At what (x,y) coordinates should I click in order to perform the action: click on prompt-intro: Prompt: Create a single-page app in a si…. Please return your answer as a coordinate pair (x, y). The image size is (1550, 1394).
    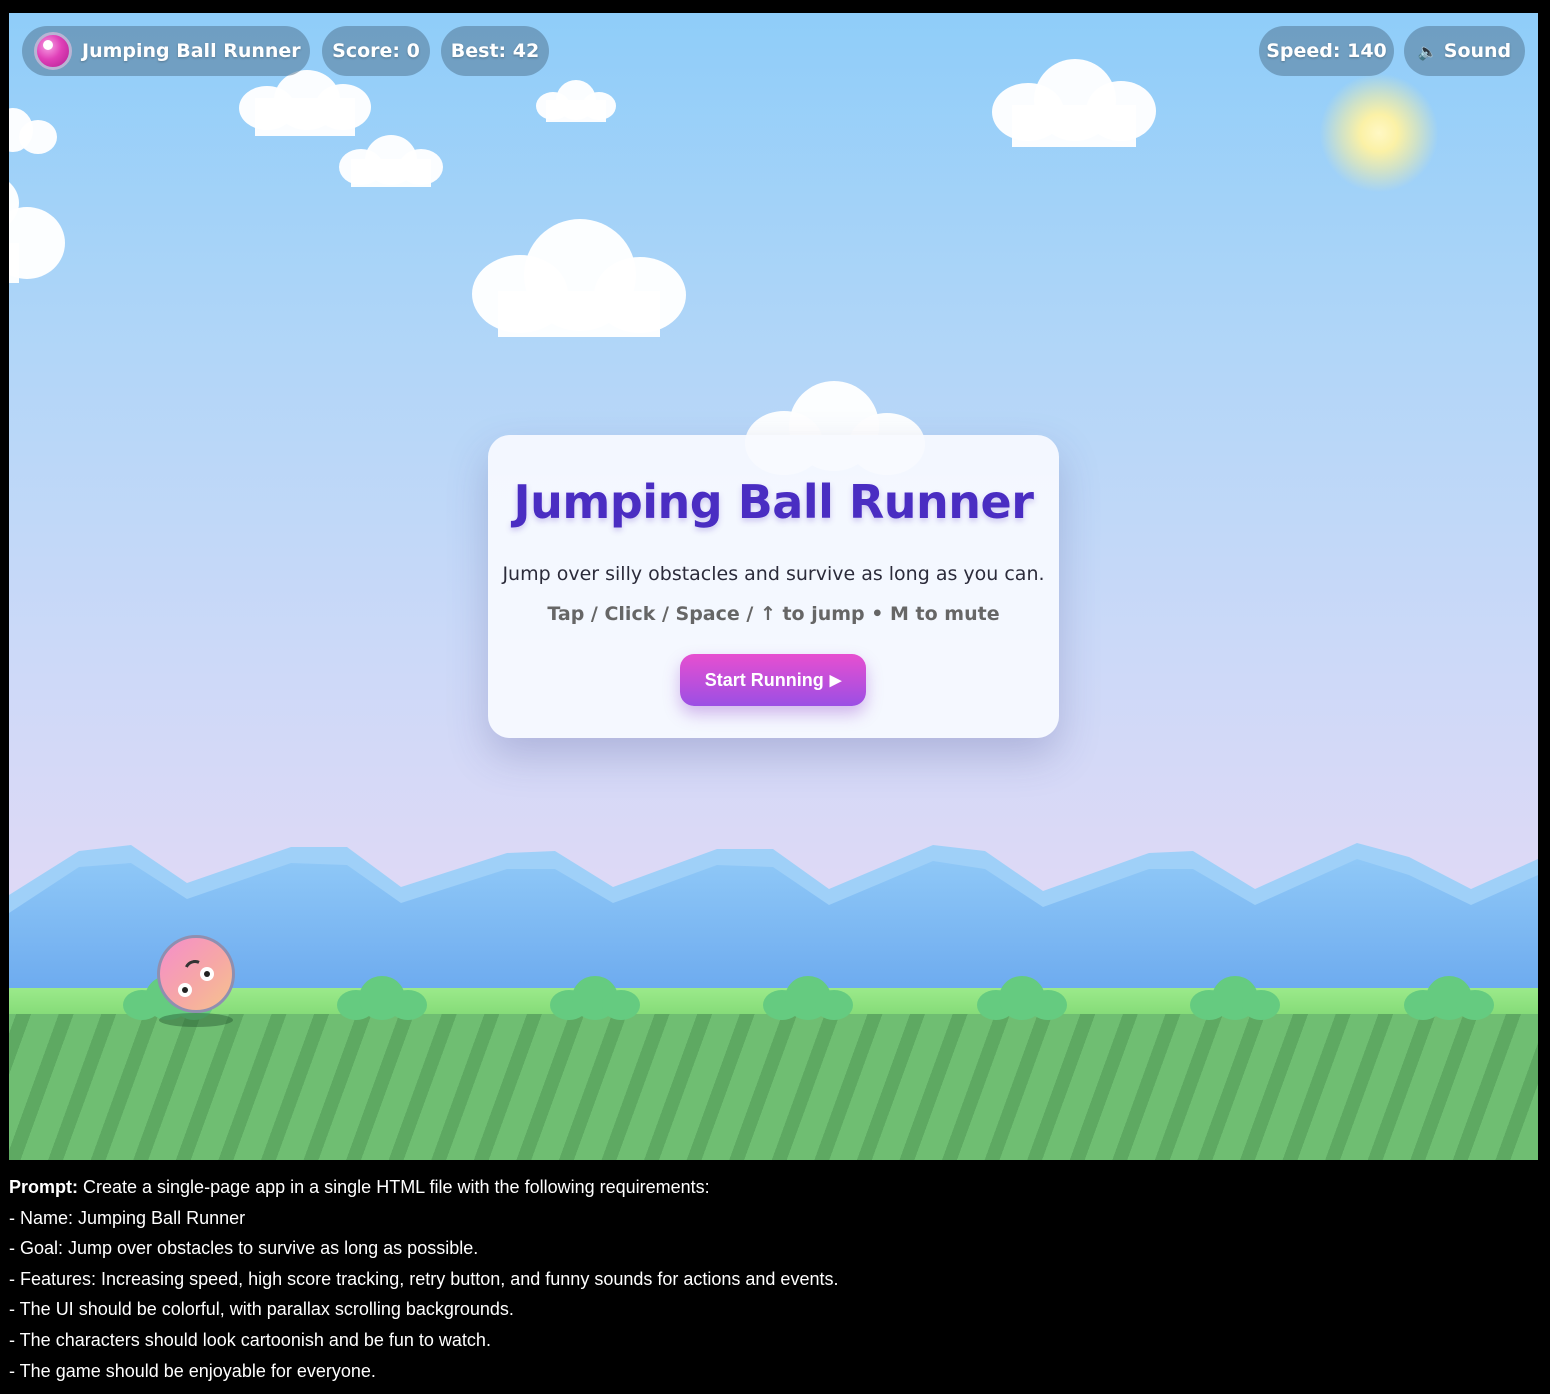
    Looking at the image, I should click on (359, 1187).